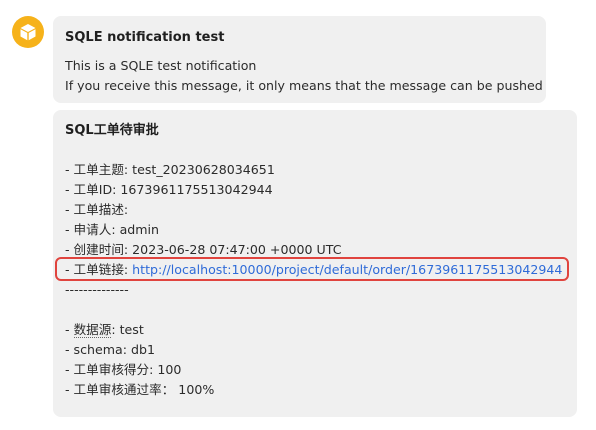 The image size is (596, 430). I want to click on order-id: - 工单ID: 1673961175513042944, so click(169, 189).